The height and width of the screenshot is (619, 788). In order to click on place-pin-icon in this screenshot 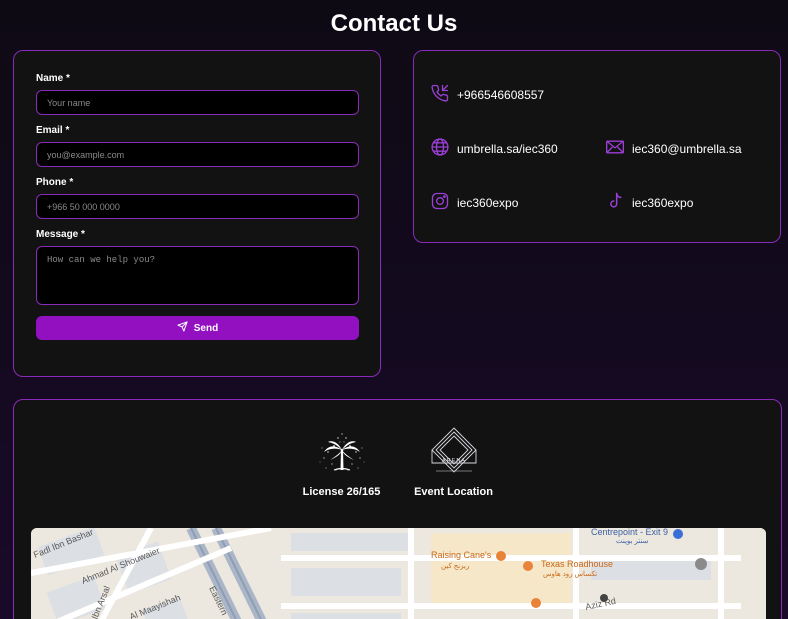, I will do `click(701, 564)`.